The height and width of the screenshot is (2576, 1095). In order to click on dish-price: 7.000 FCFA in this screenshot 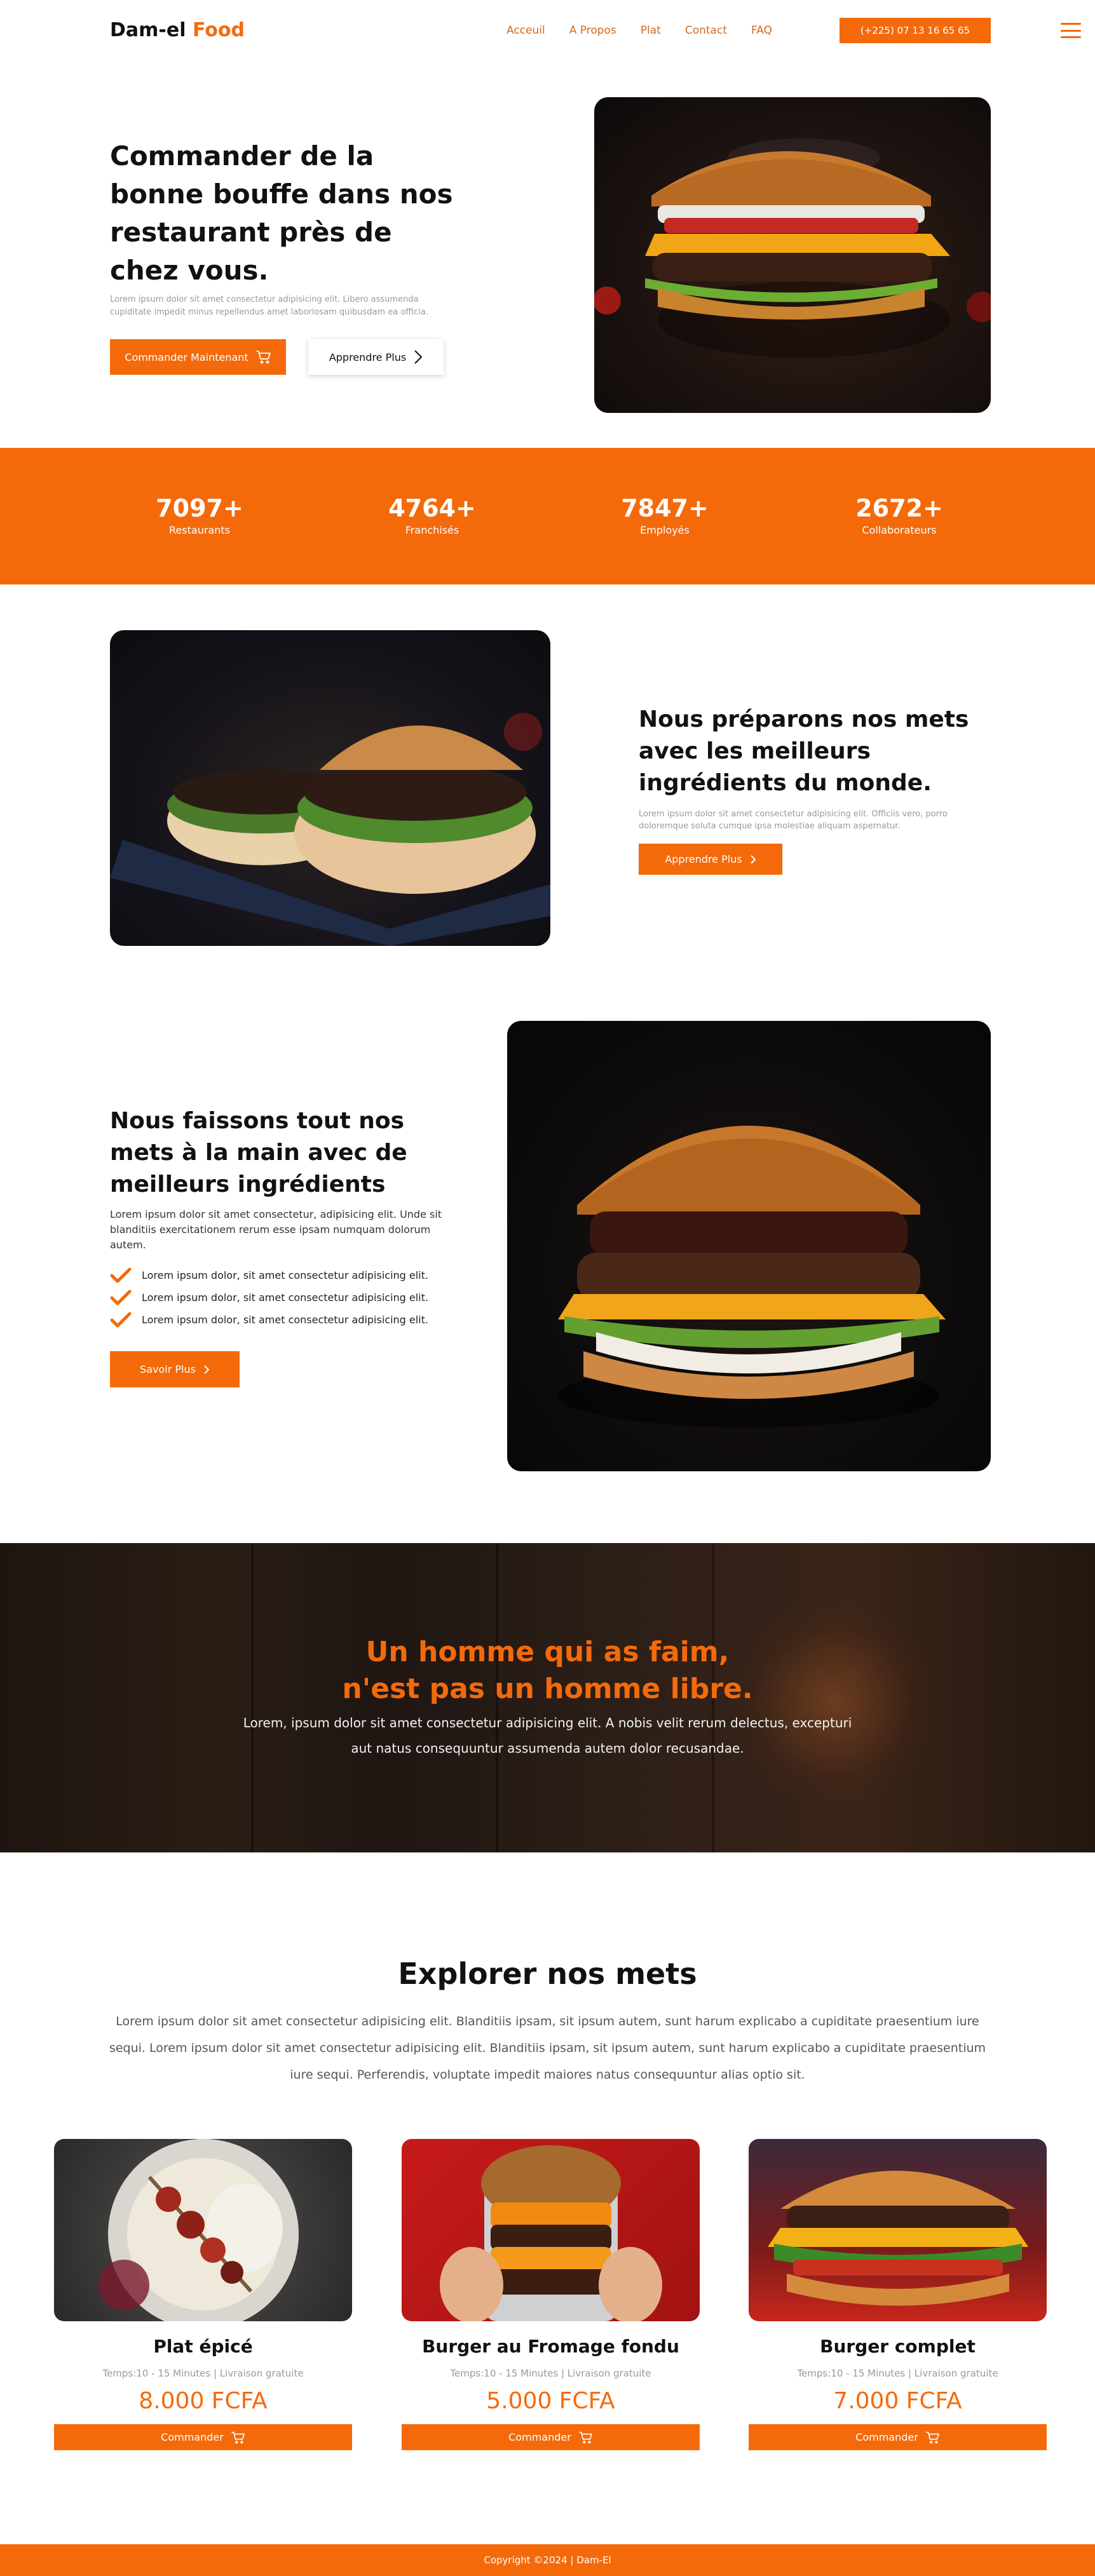, I will do `click(897, 2401)`.